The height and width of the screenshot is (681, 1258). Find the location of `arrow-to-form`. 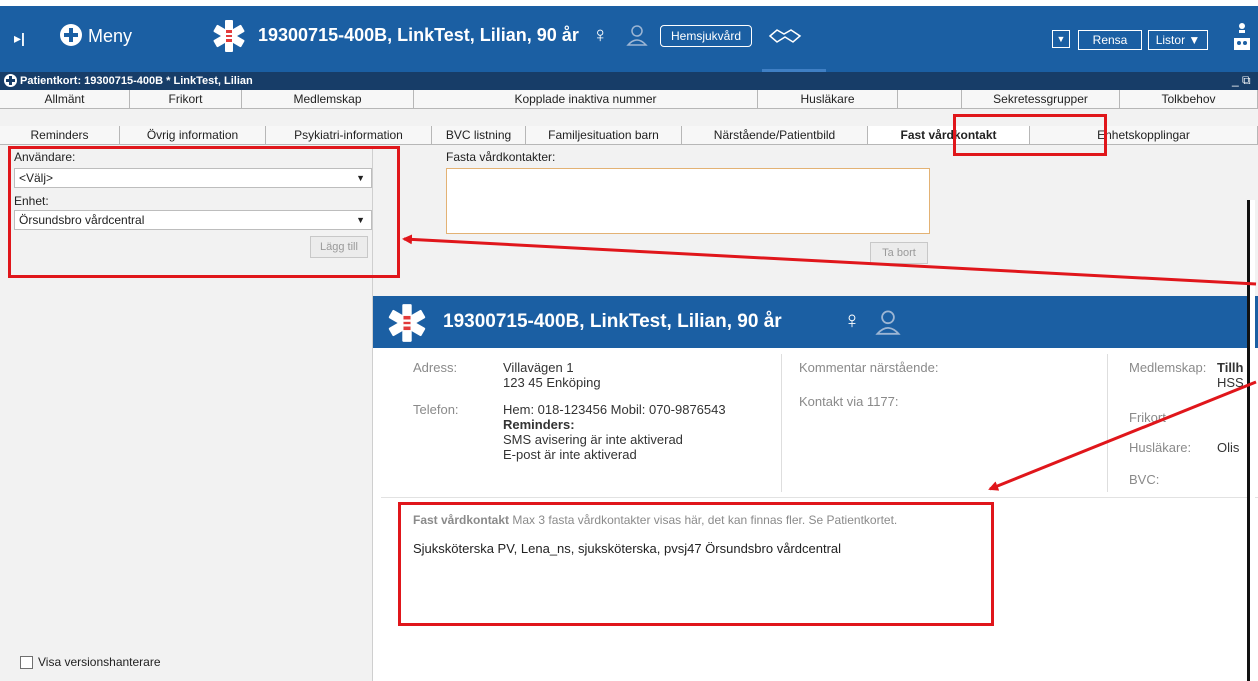

arrow-to-form is located at coordinates (829, 260).